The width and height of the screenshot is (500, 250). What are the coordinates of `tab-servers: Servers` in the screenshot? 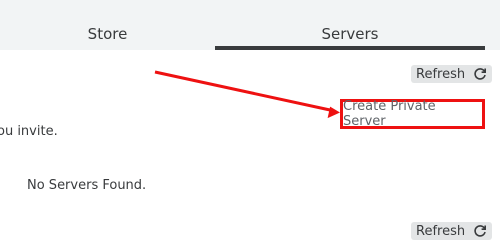 It's located at (350, 24).